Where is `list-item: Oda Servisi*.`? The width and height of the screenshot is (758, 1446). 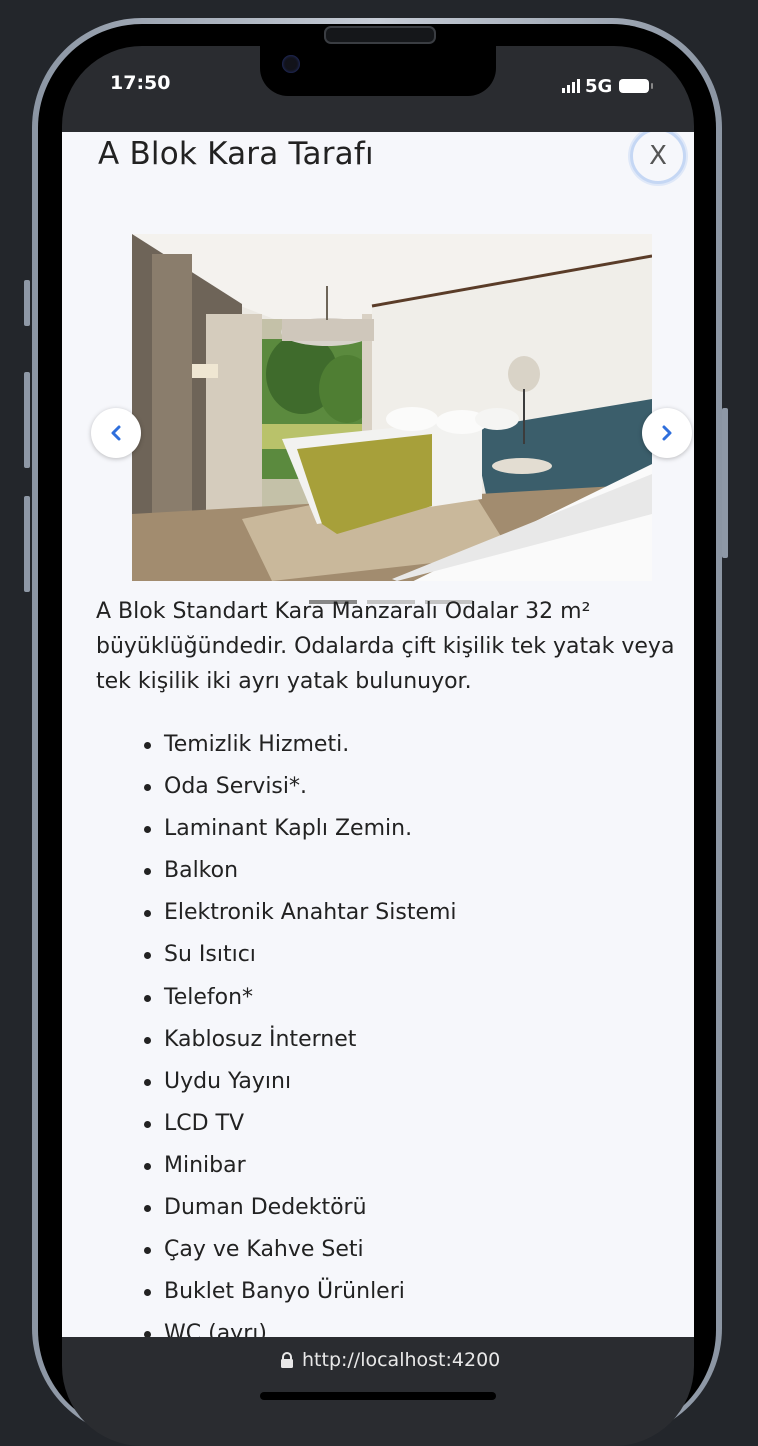
list-item: Oda Servisi*. is located at coordinates (300, 787).